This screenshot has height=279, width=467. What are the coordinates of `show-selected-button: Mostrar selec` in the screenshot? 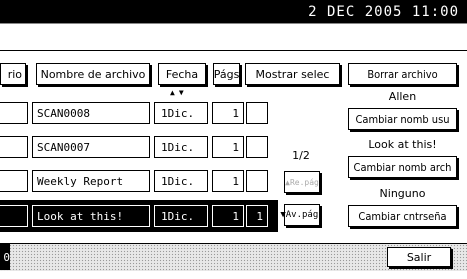 It's located at (292, 74).